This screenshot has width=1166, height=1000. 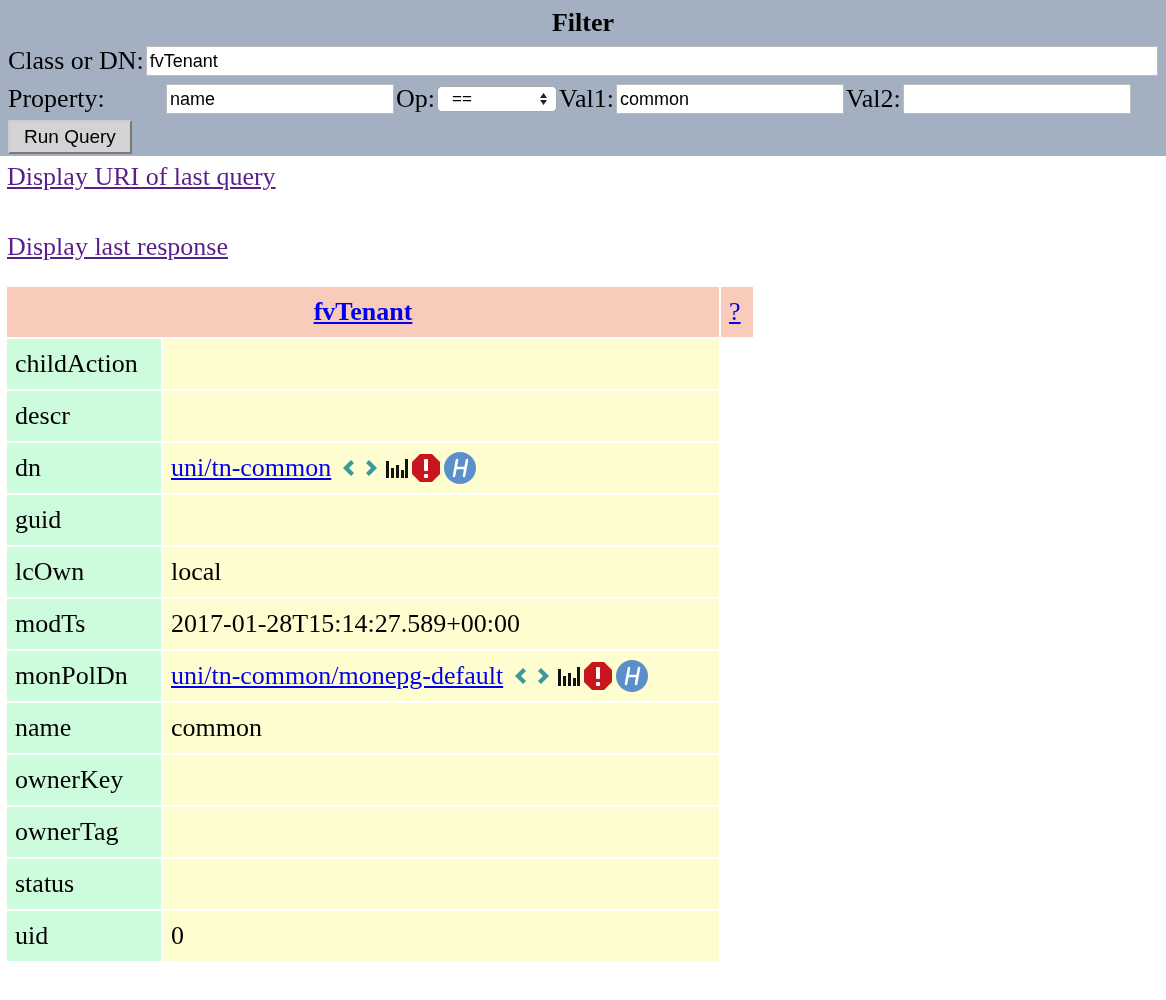 I want to click on property-name: descr, so click(x=84, y=416).